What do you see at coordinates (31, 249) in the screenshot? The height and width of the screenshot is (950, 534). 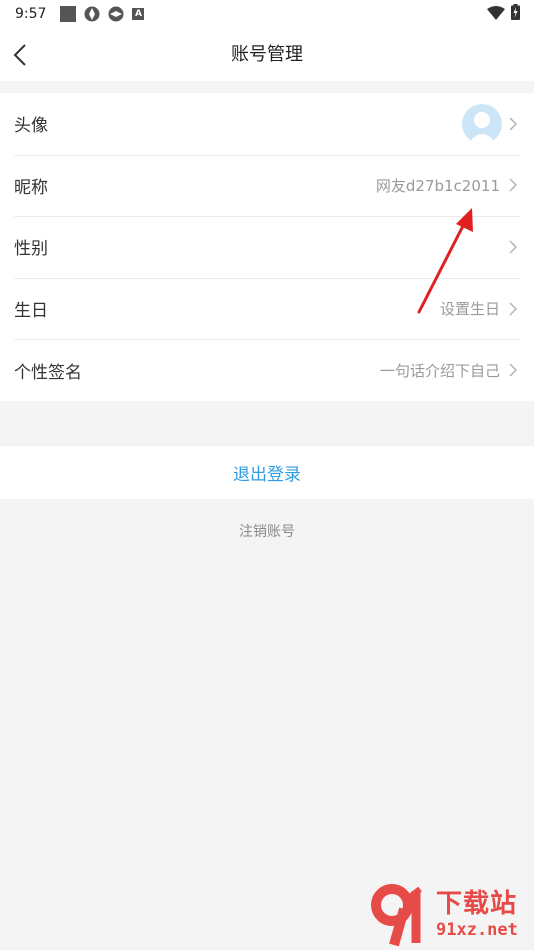 I see `row-label: 性别` at bounding box center [31, 249].